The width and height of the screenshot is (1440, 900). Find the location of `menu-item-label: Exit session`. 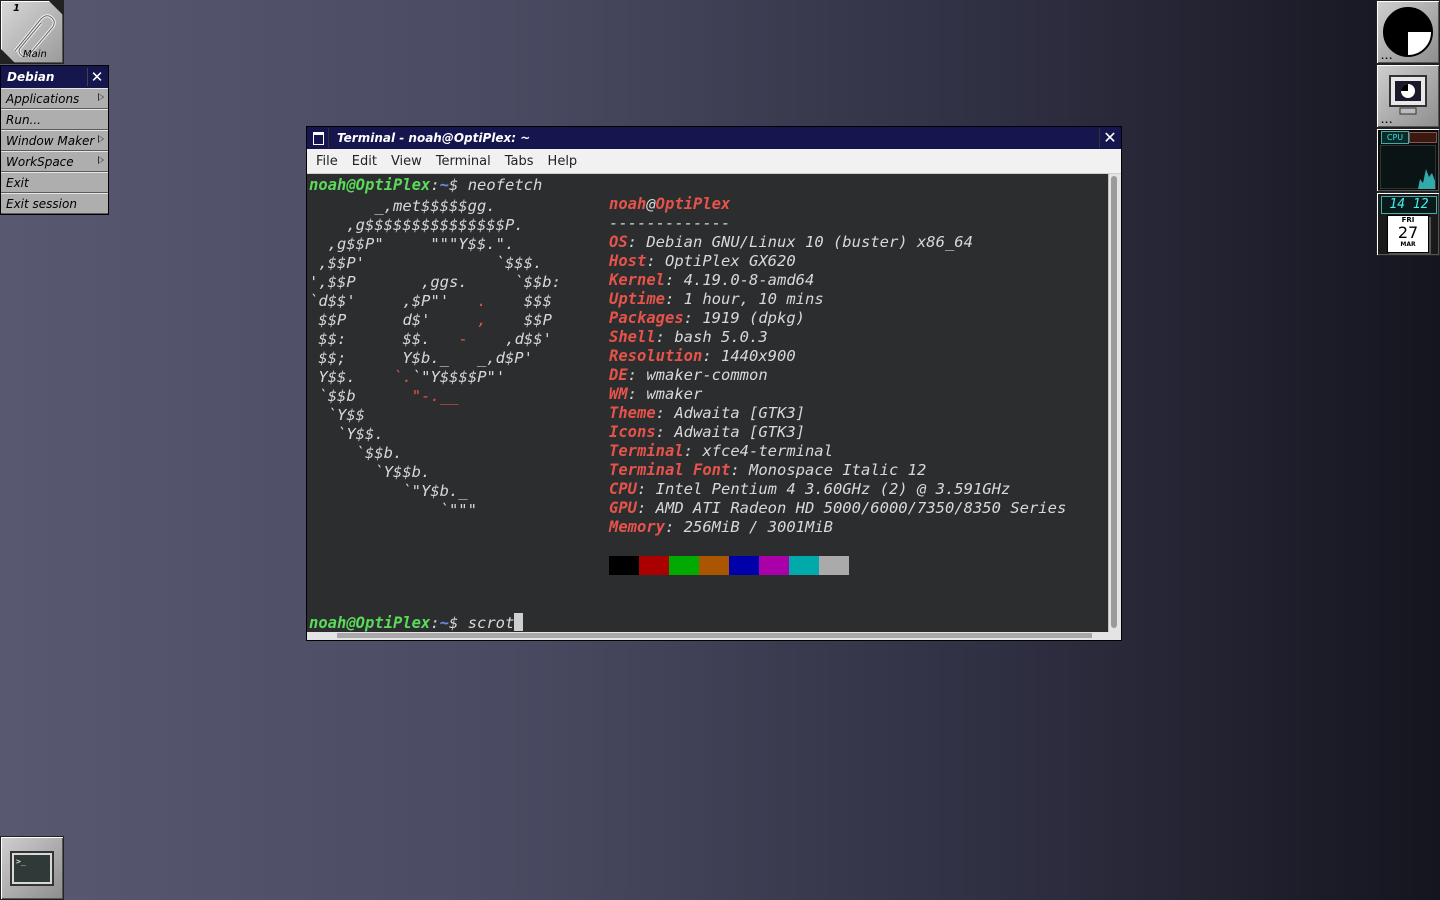

menu-item-label: Exit session is located at coordinates (41, 203).